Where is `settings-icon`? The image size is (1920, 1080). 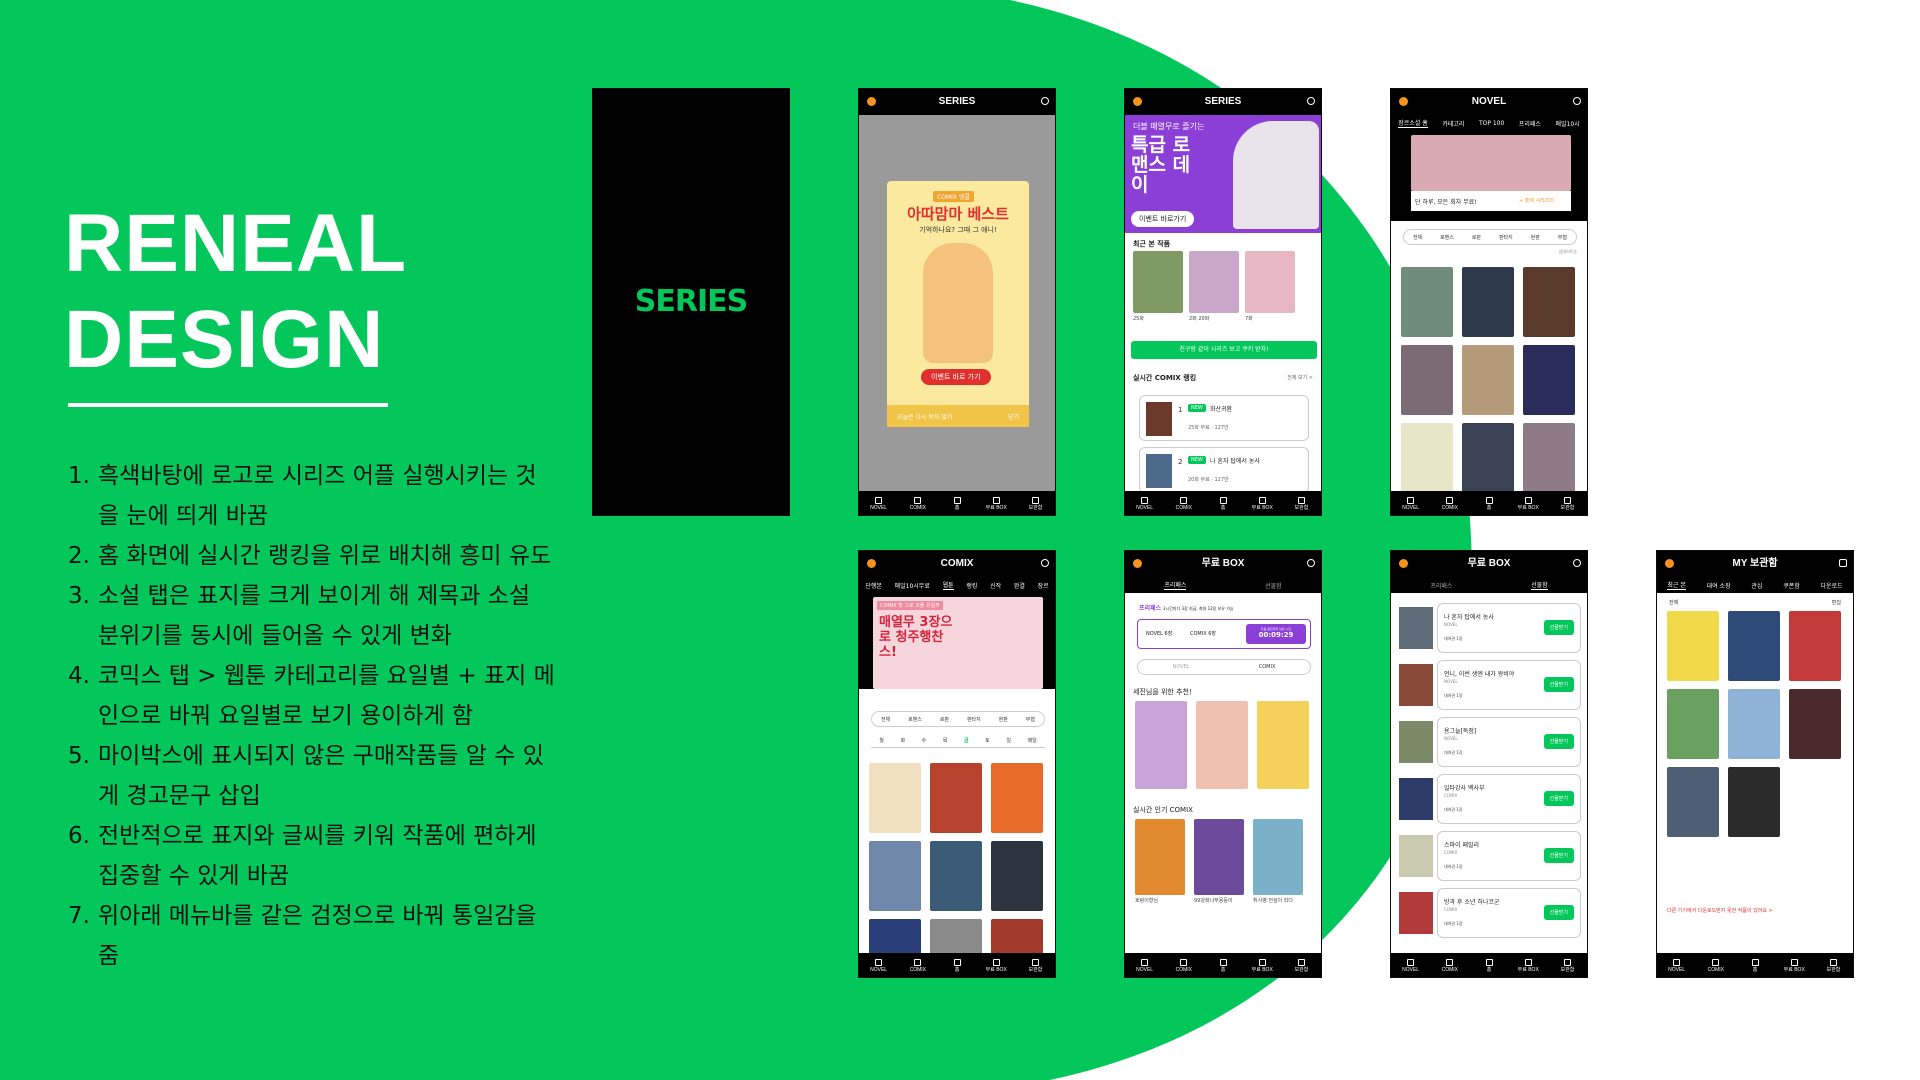 settings-icon is located at coordinates (1843, 563).